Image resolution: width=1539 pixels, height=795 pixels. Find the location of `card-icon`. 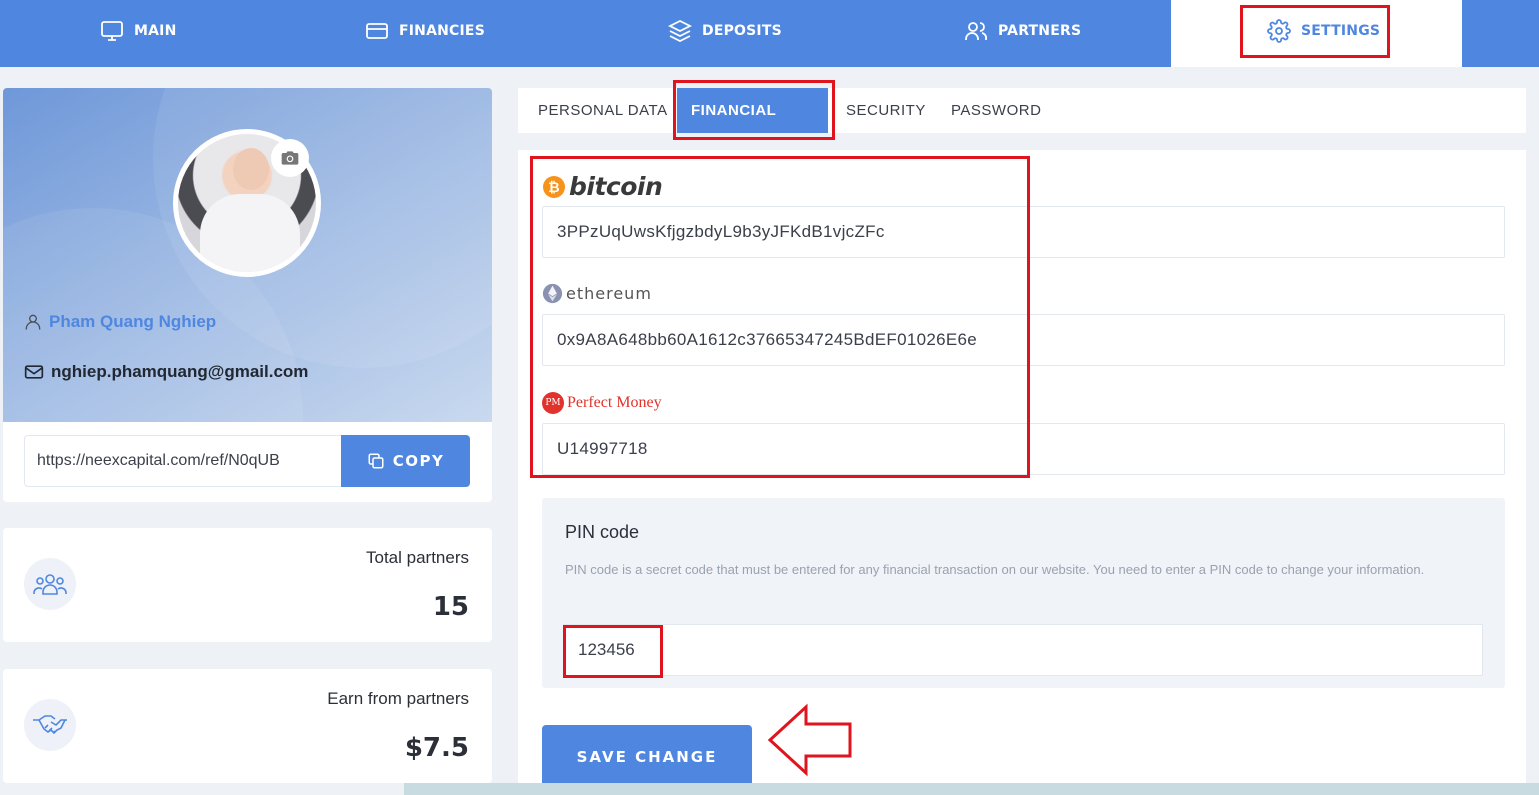

card-icon is located at coordinates (377, 31).